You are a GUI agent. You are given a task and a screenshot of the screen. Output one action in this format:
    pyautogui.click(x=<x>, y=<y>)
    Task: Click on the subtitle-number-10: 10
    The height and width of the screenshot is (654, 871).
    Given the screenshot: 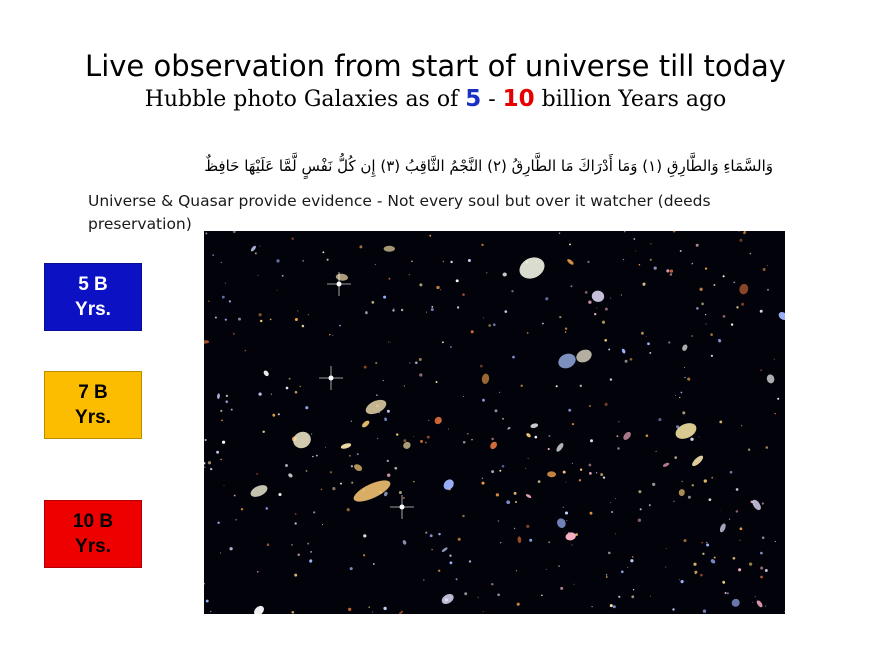 What is the action you would take?
    pyautogui.click(x=518, y=99)
    